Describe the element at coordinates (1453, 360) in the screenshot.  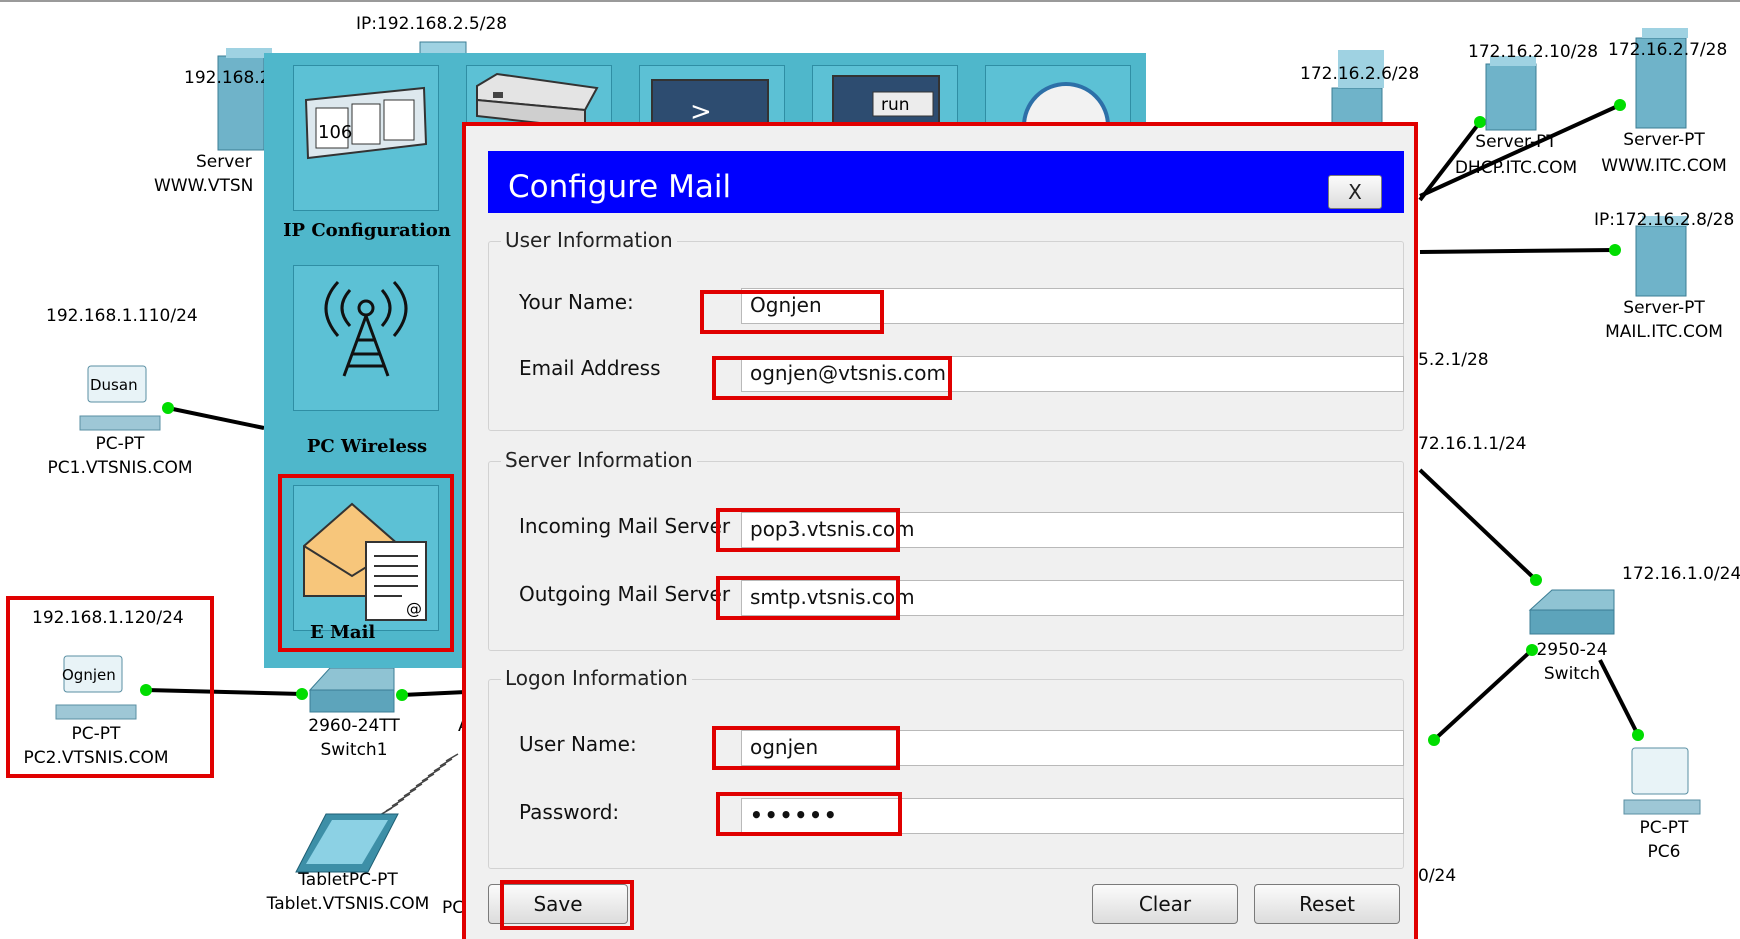
I see `router-ip1-label: 5.2.1/28` at that location.